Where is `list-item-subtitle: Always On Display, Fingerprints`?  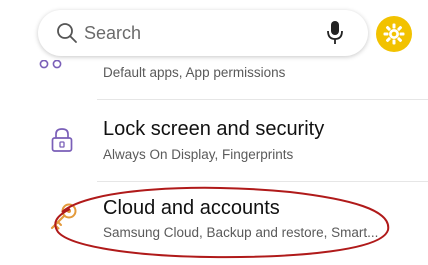 list-item-subtitle: Always On Display, Fingerprints is located at coordinates (198, 154).